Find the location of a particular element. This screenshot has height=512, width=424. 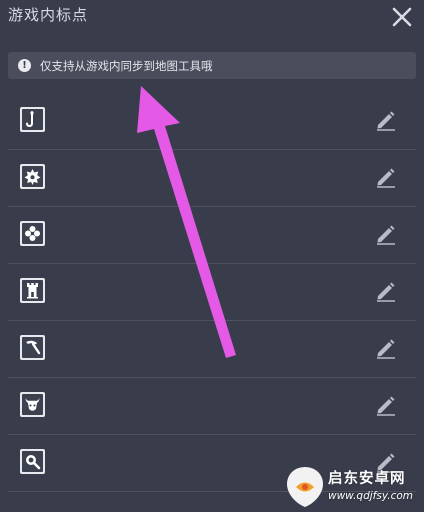

watermark-logo: 启东安卓网 www.qdjfsy.com is located at coordinates (353, 487).